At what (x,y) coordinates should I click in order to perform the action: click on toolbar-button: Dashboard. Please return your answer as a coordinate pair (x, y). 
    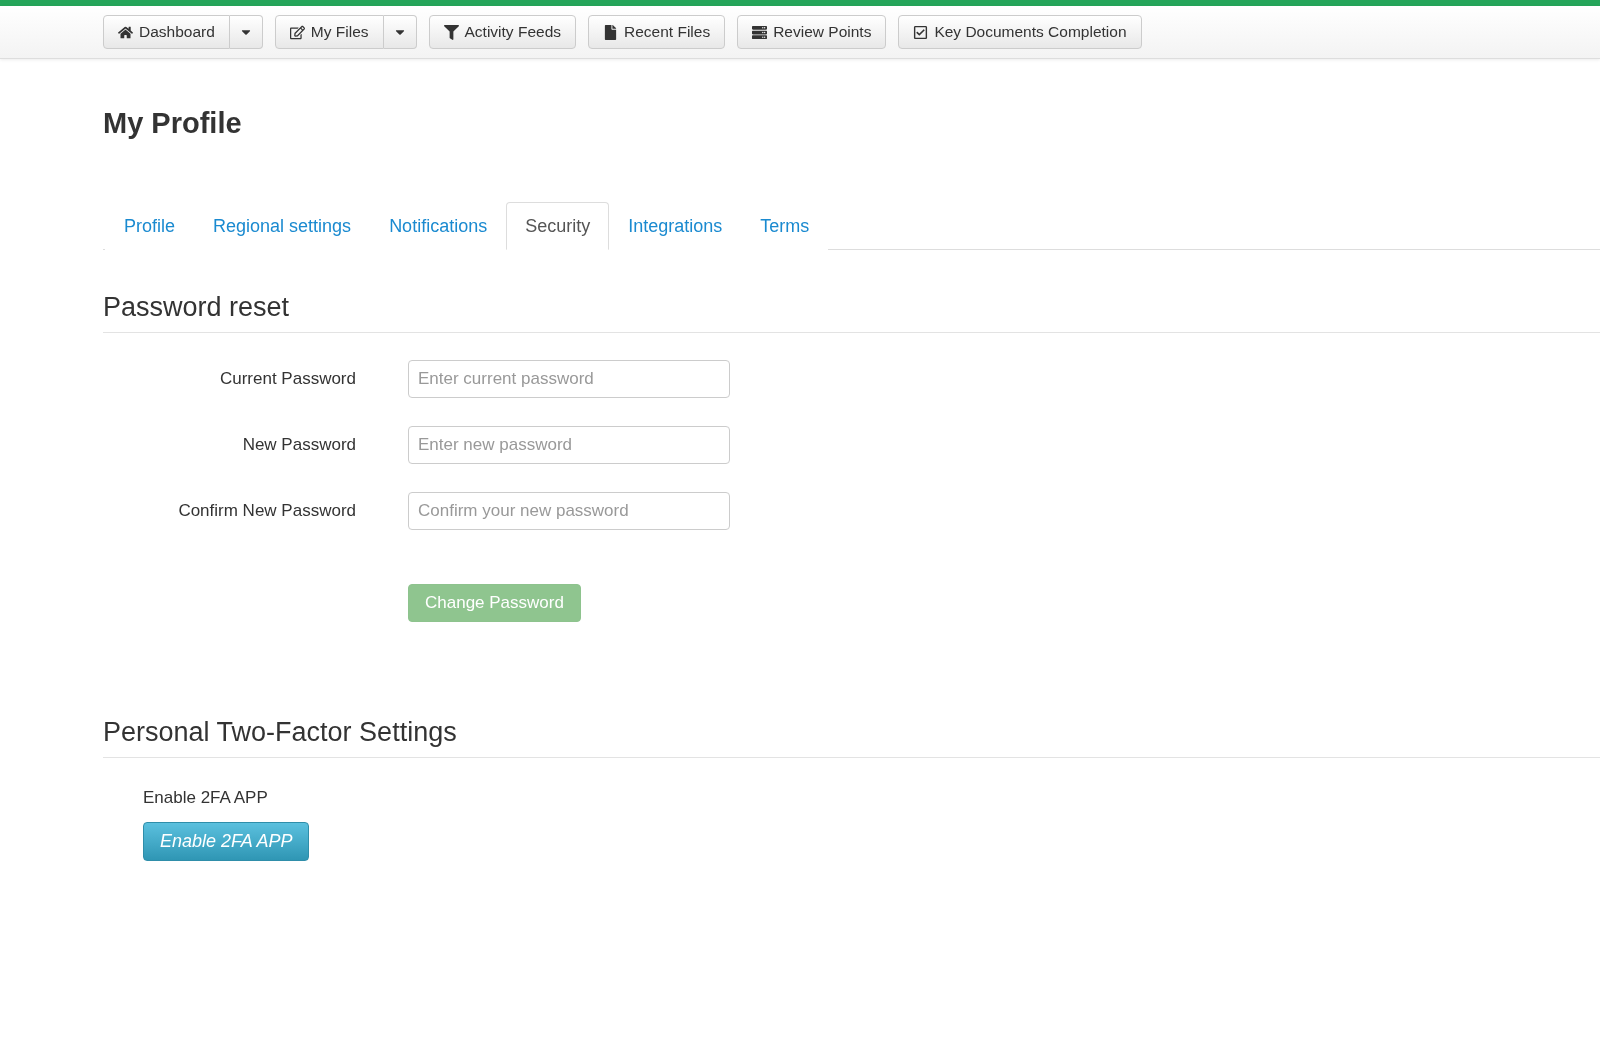
    Looking at the image, I should click on (166, 32).